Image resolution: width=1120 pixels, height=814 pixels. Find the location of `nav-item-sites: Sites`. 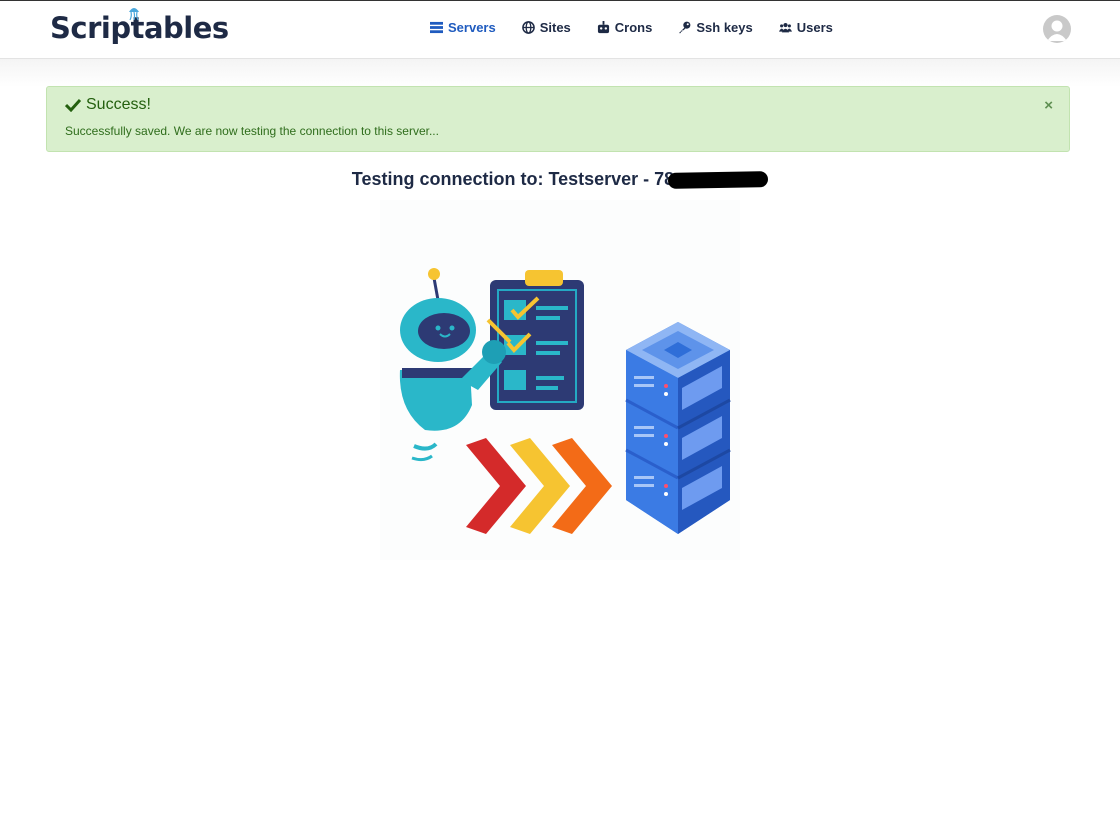

nav-item-sites: Sites is located at coordinates (546, 27).